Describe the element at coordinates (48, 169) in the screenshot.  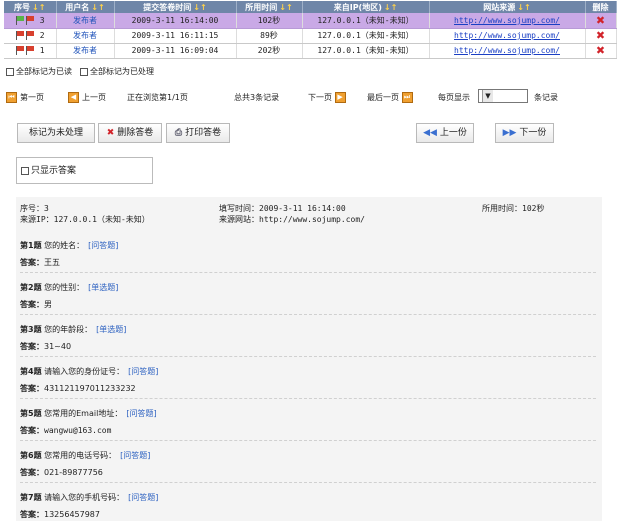
I see `only-answers-option: 只显示答案` at that location.